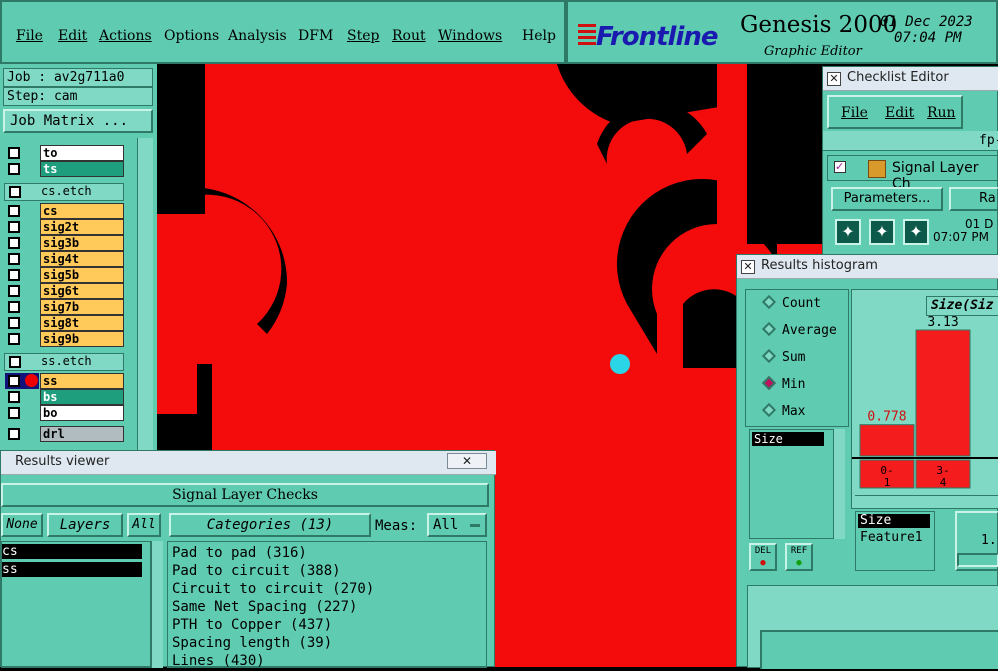 The width and height of the screenshot is (998, 671). What do you see at coordinates (248, 463) in the screenshot?
I see `viewer-titlebar: Results viewer ✕` at bounding box center [248, 463].